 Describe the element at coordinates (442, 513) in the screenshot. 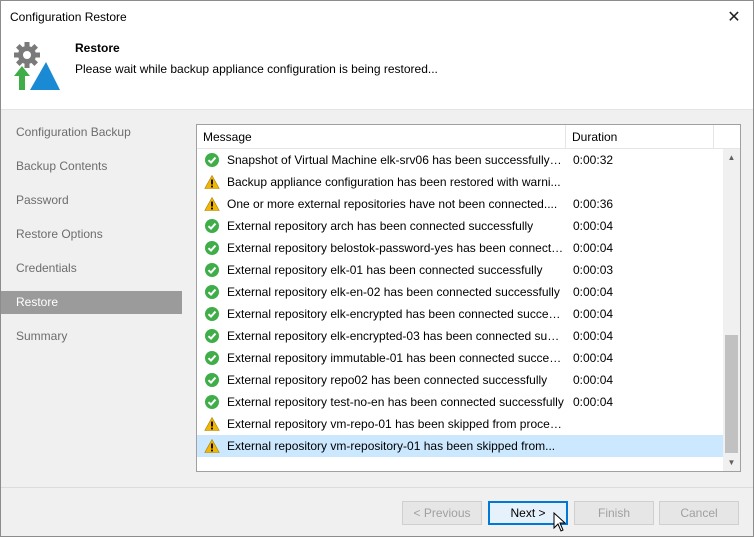

I see `previous-button: < Previous` at that location.